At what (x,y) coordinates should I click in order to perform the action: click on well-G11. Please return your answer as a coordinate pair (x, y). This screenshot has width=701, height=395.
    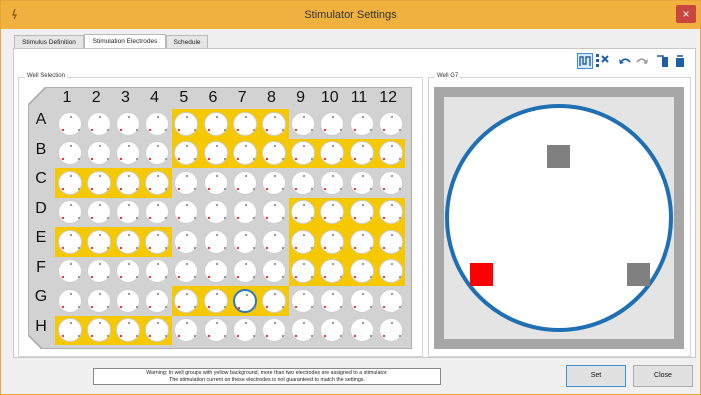
    Looking at the image, I should click on (361, 300).